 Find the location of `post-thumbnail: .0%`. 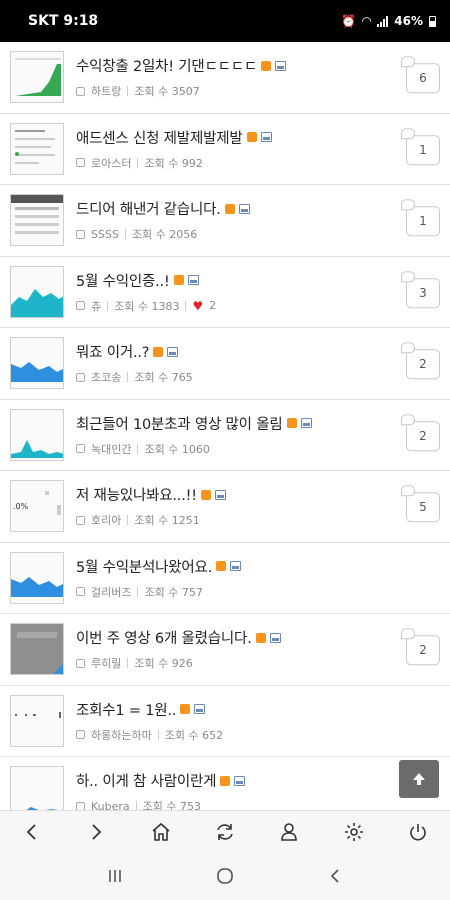

post-thumbnail: .0% is located at coordinates (37, 506).